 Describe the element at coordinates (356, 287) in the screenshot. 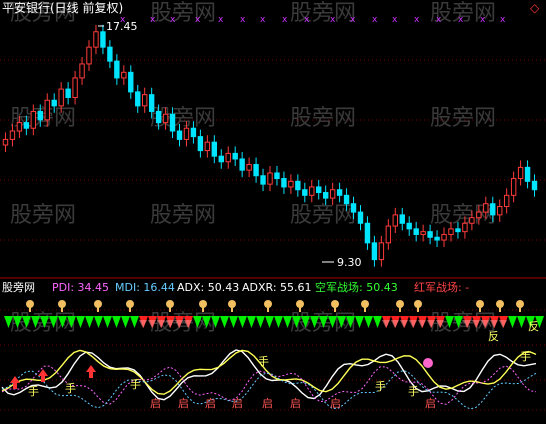

I see `kong-label: 空军战场: 50.43` at that location.